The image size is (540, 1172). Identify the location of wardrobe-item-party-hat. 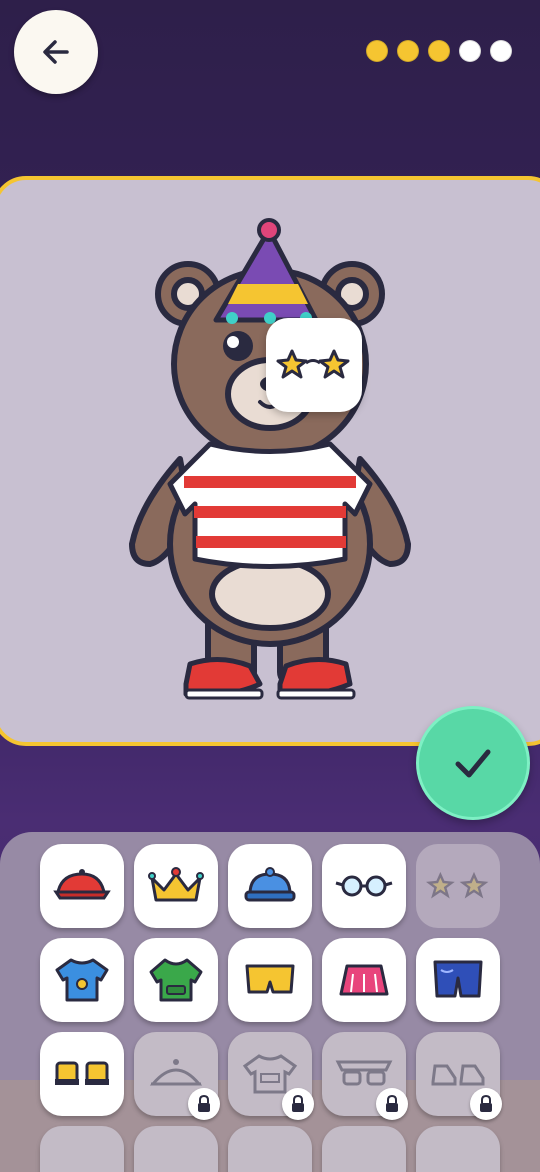
(177, 1076).